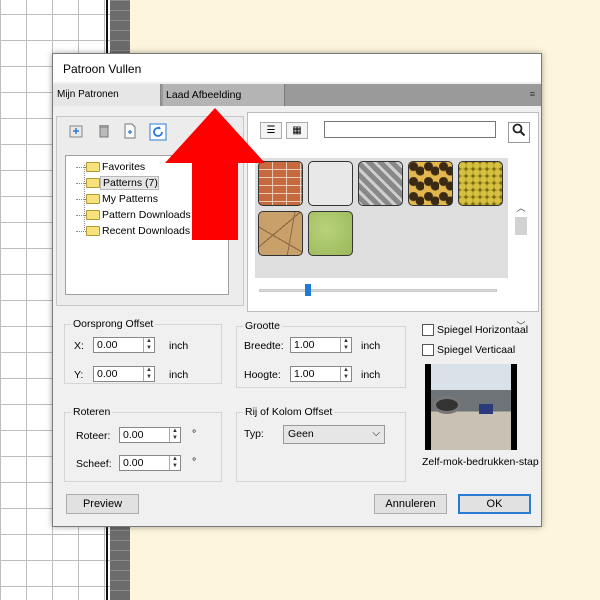 The width and height of the screenshot is (600, 600). Describe the element at coordinates (194, 462) in the screenshot. I see `skew-unit: °` at that location.